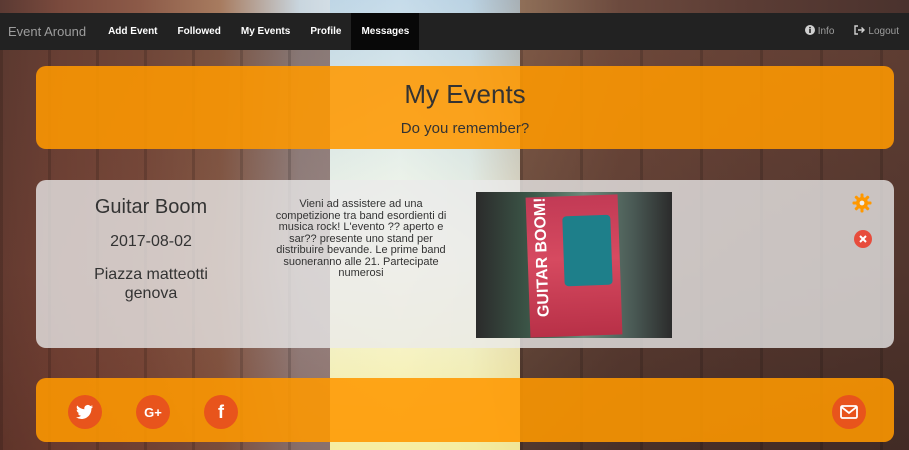  I want to click on event-poster-image: GUITAR BOOM!, so click(574, 265).